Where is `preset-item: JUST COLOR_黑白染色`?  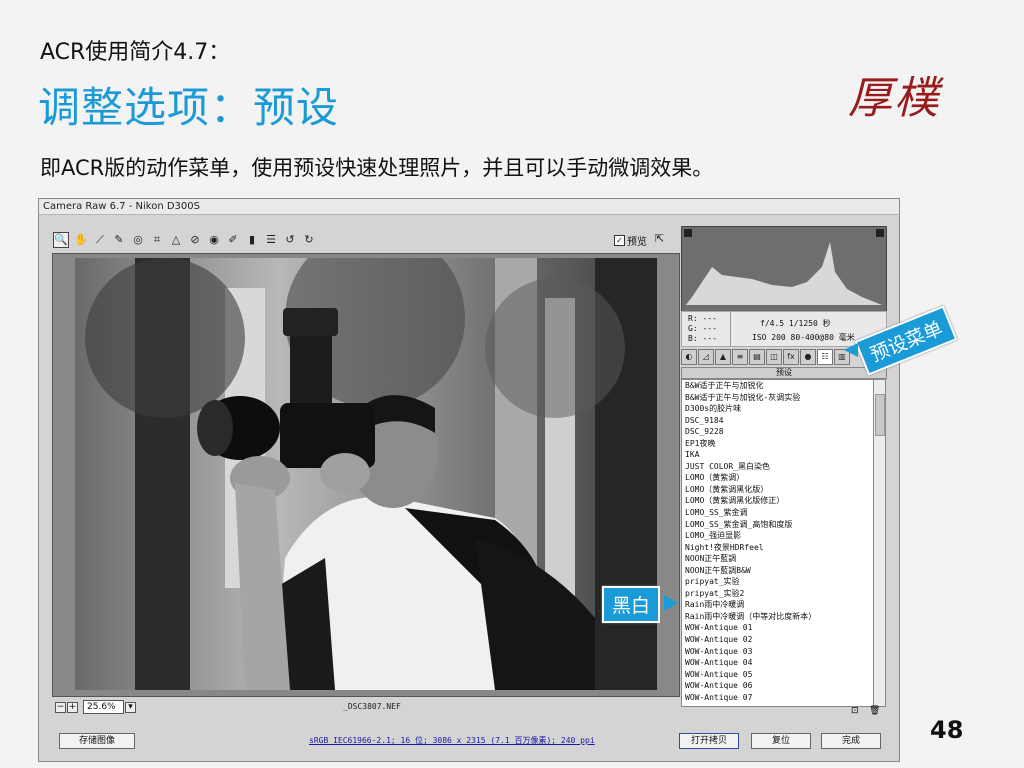 preset-item: JUST COLOR_黑白染色 is located at coordinates (778, 467).